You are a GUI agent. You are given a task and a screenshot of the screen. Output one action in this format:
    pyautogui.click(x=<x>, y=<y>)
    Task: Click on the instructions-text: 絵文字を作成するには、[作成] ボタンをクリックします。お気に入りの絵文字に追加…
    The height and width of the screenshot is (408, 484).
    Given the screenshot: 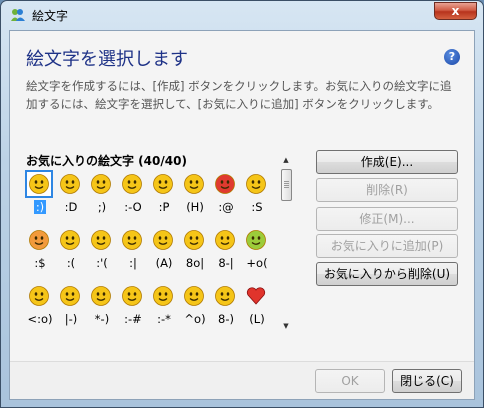 What is the action you would take?
    pyautogui.click(x=239, y=95)
    